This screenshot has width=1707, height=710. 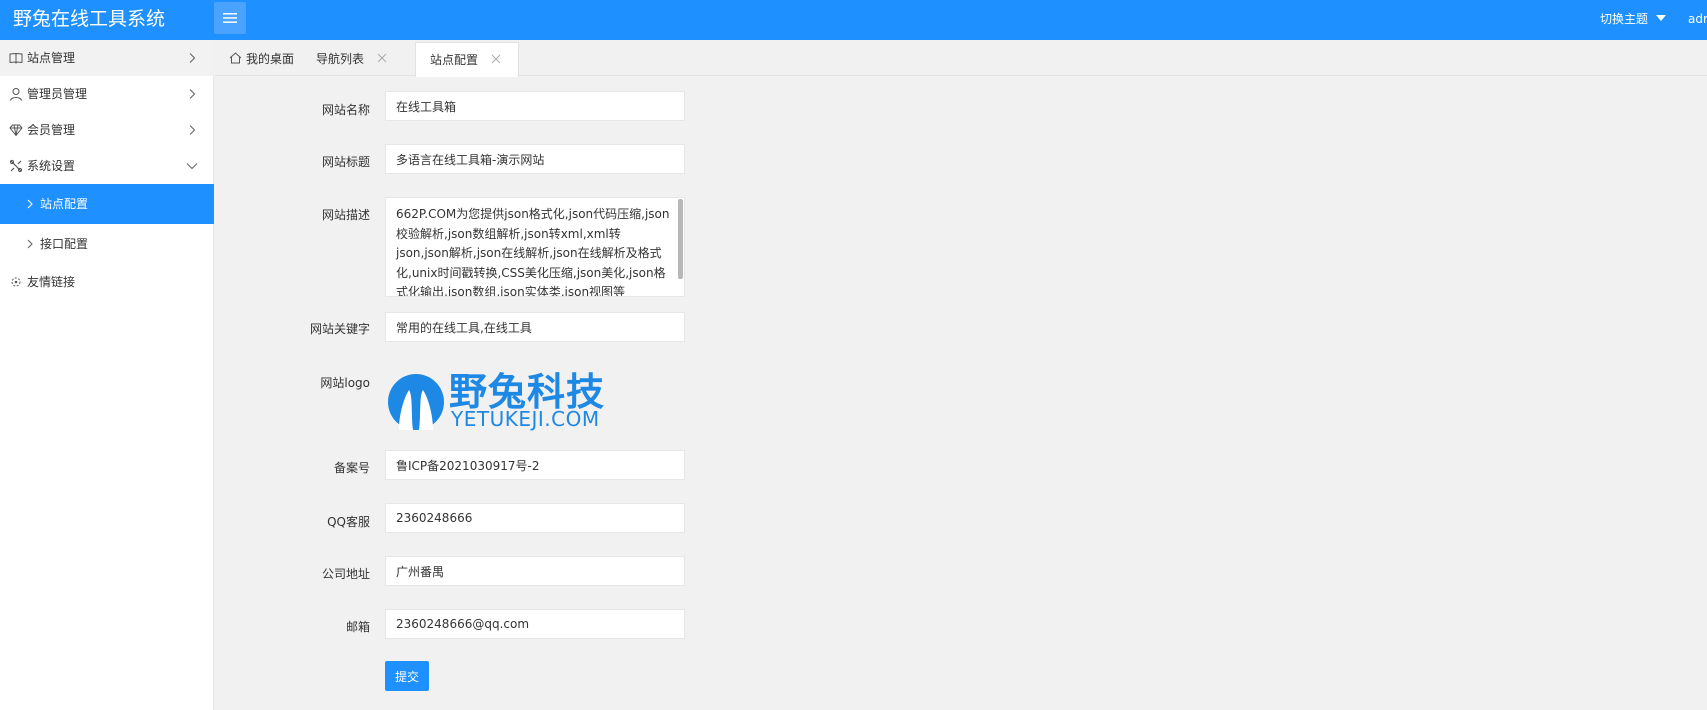 I want to click on user-icon, so click(x=16, y=94).